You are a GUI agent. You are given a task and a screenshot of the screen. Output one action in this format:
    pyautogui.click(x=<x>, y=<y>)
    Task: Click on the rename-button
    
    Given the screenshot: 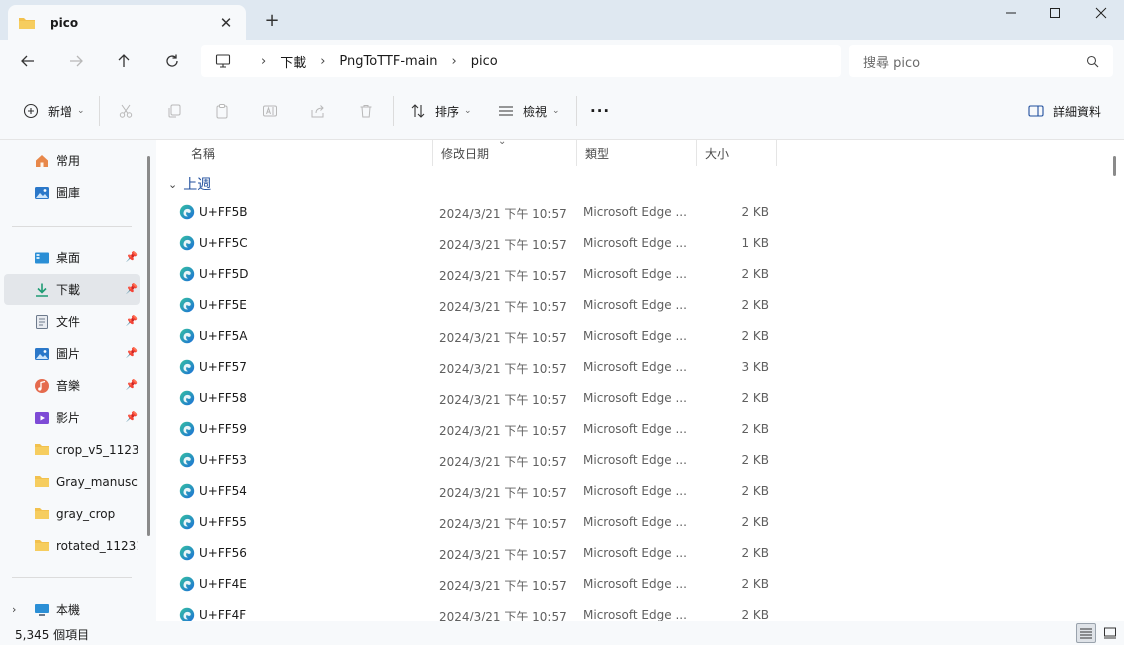 What is the action you would take?
    pyautogui.click(x=270, y=111)
    